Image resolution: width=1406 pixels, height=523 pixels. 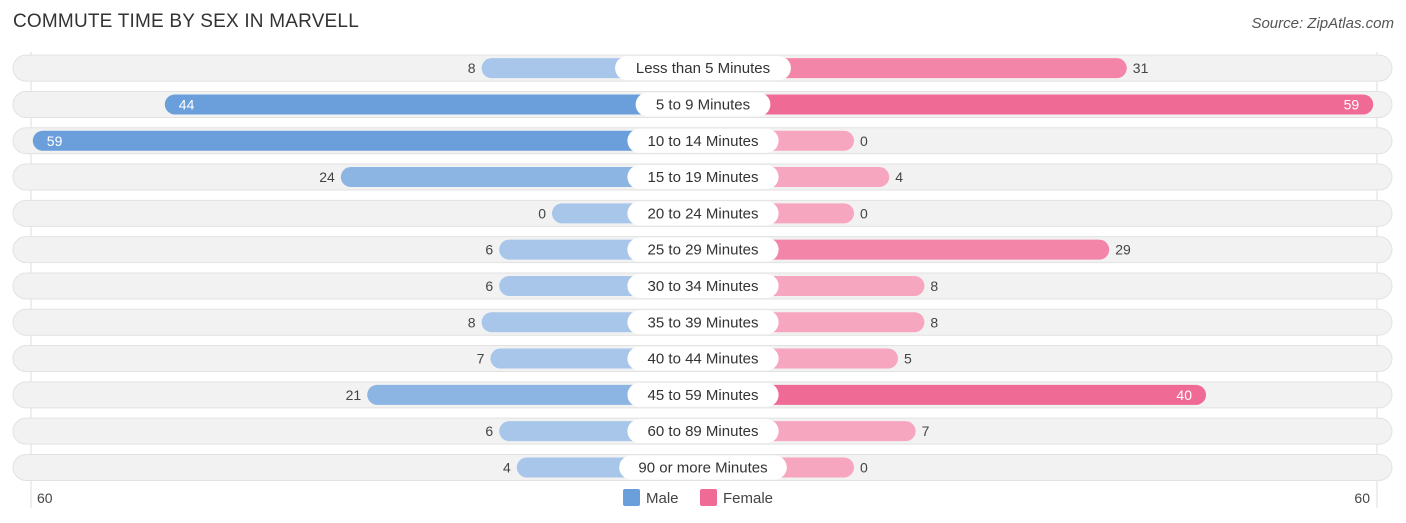 I want to click on female-value-label: 31, so click(x=1141, y=68).